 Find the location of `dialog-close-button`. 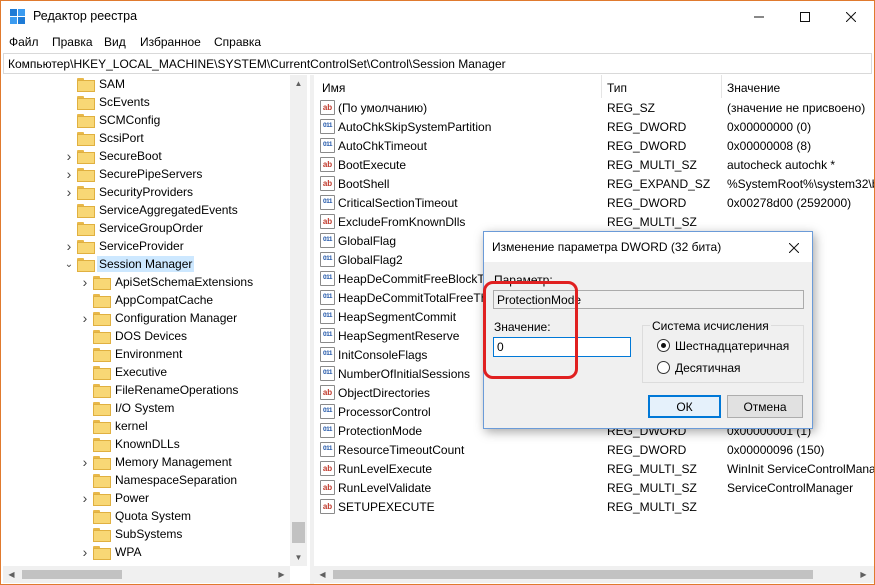

dialog-close-button is located at coordinates (794, 248).